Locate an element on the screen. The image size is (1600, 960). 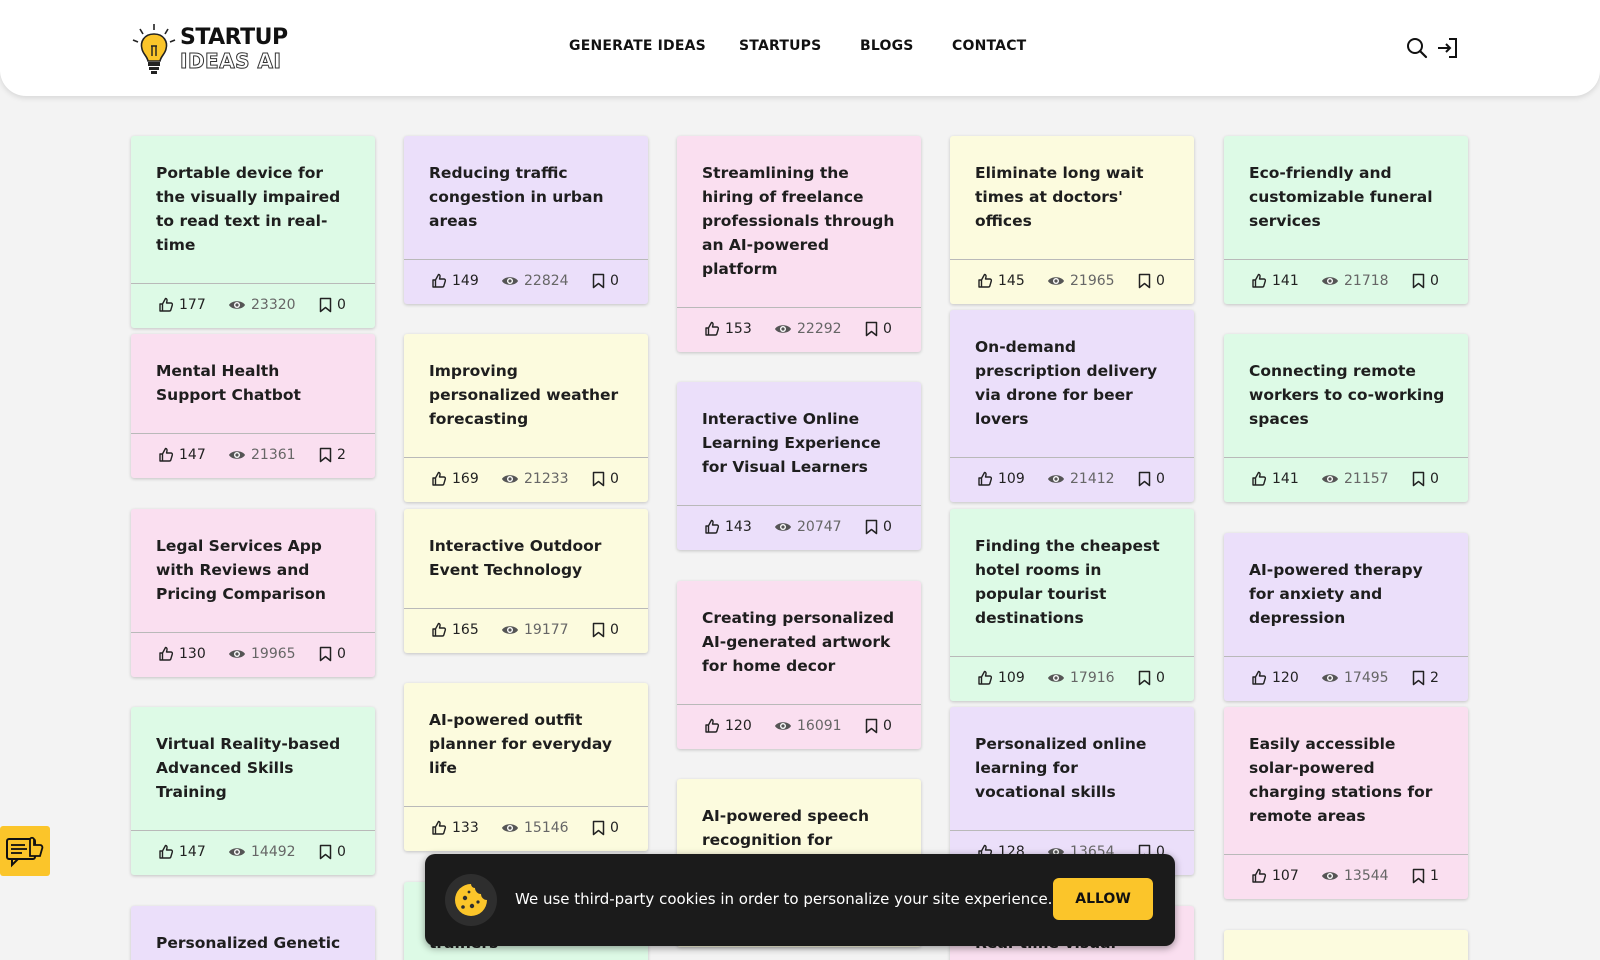
idea-stats: 130 19965 0 is located at coordinates (253, 654).